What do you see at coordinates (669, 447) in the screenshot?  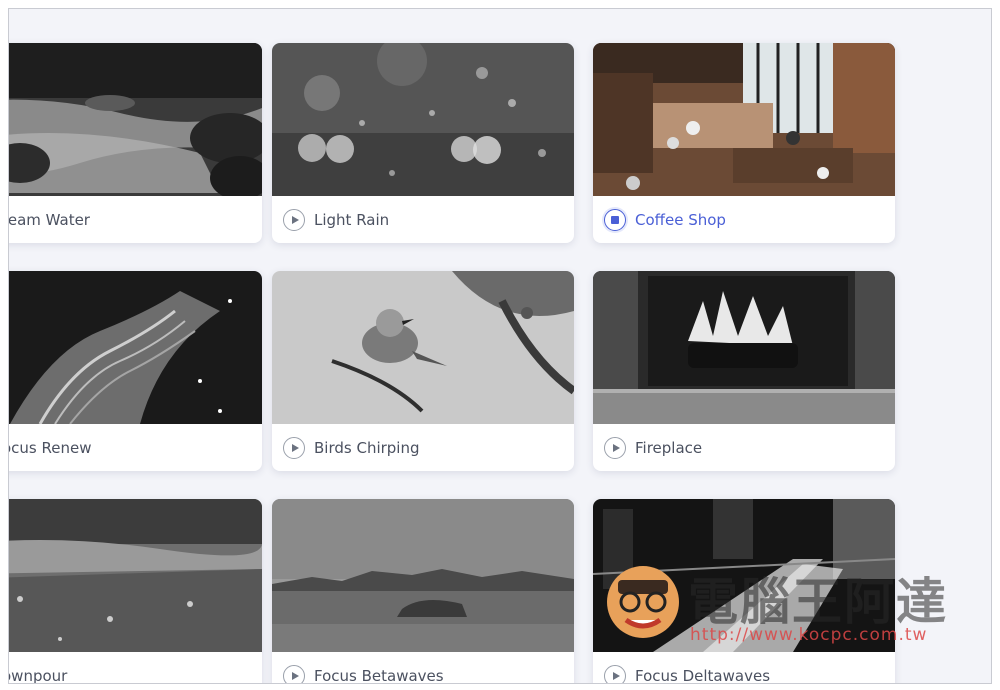 I see `sound-name: Fireplace` at bounding box center [669, 447].